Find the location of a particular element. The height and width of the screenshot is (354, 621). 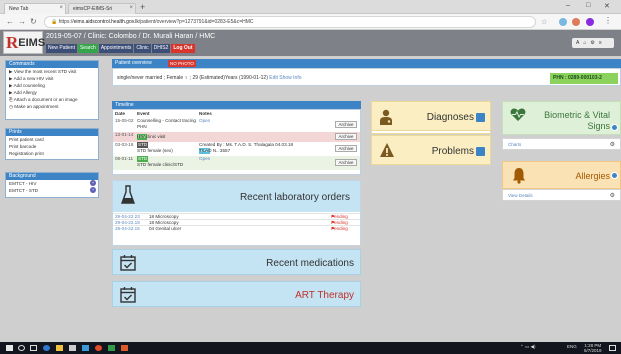

biometric-charts-row: Charts ⚙ is located at coordinates (561, 144).